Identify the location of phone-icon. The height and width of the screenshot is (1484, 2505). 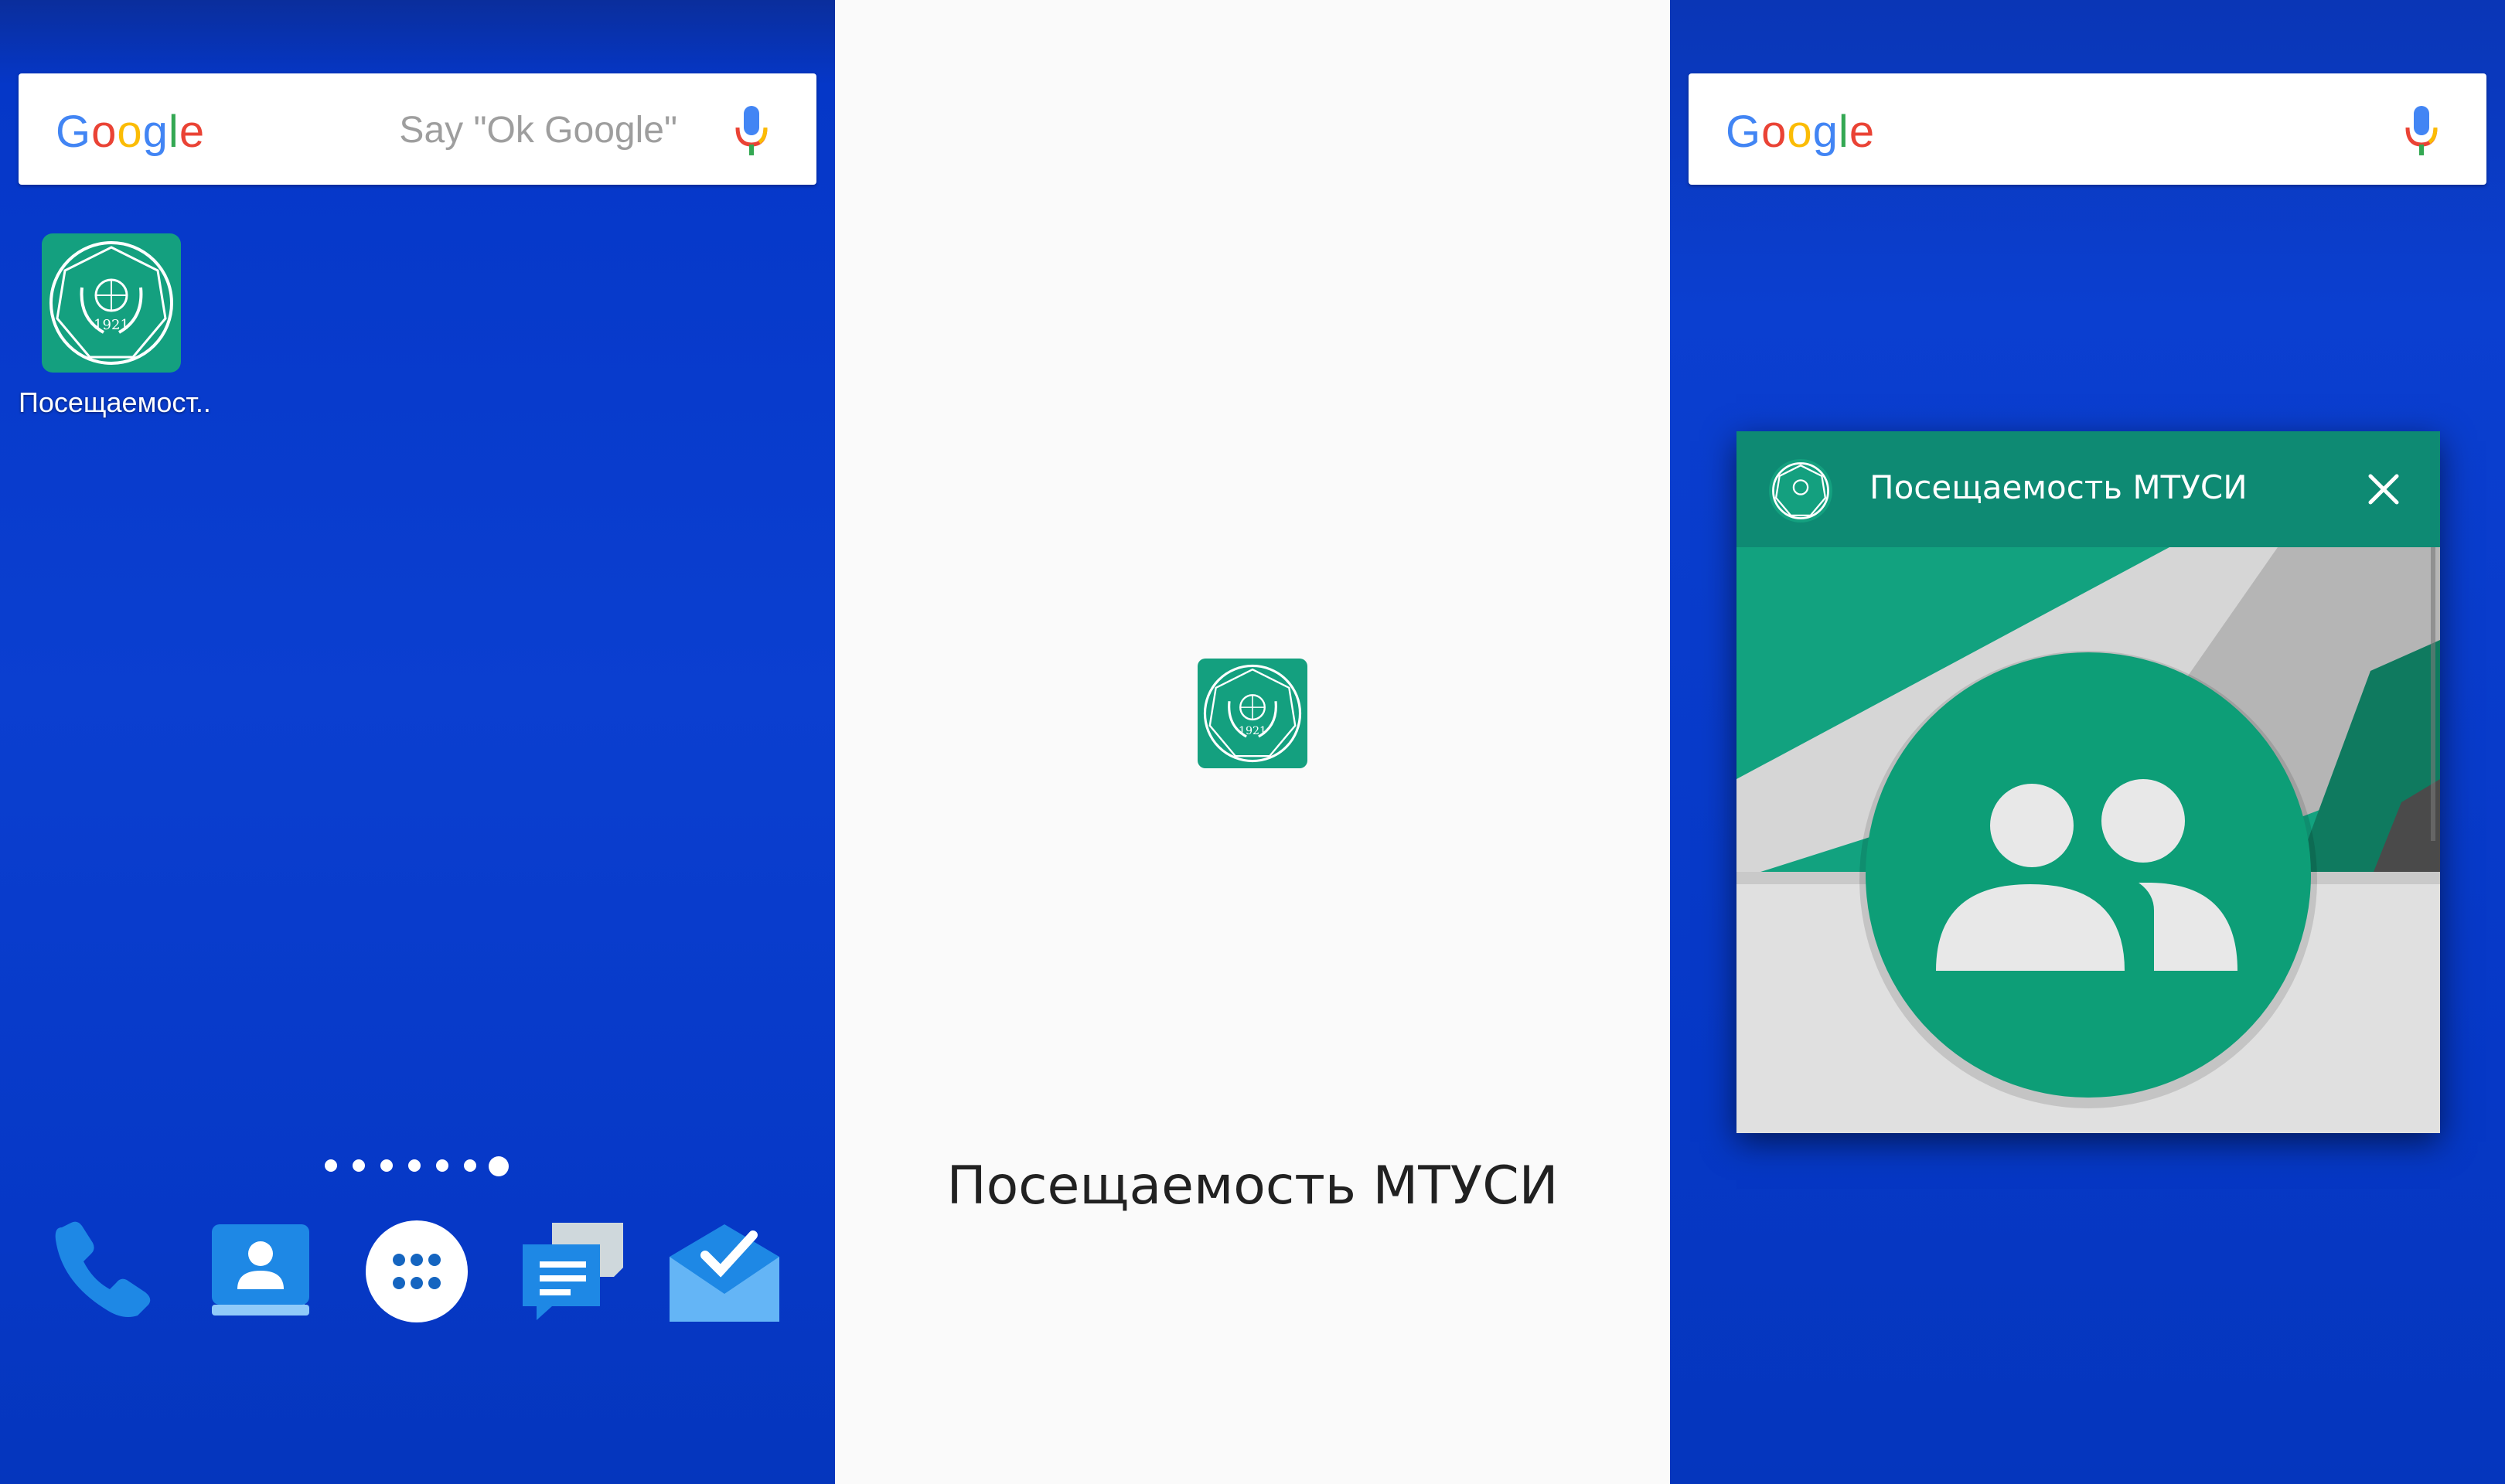
(104, 1271).